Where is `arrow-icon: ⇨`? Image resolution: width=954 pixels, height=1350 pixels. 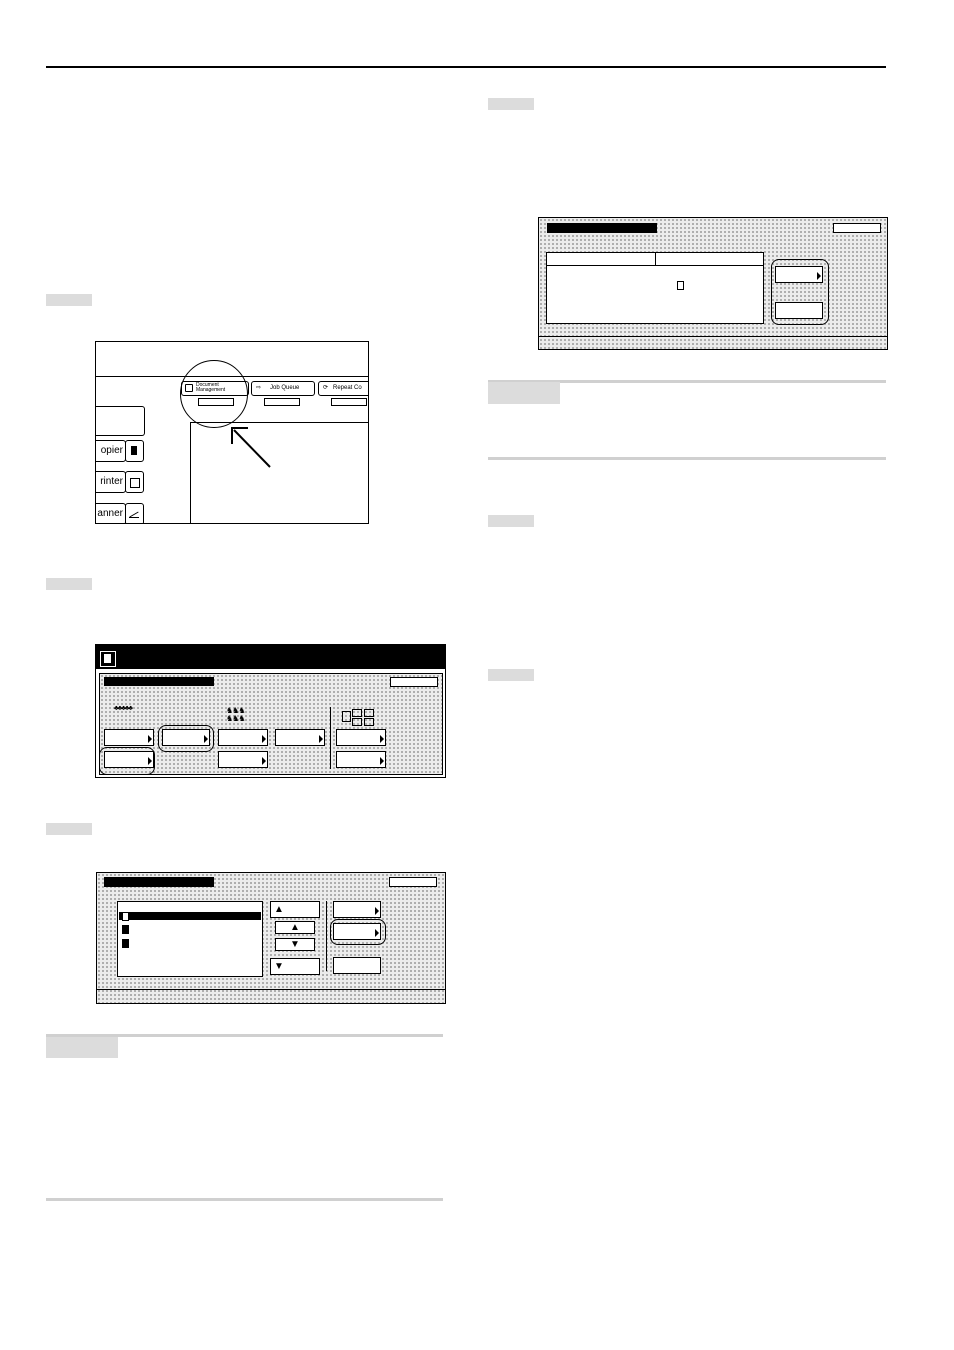
arrow-icon: ⇨ is located at coordinates (259, 388).